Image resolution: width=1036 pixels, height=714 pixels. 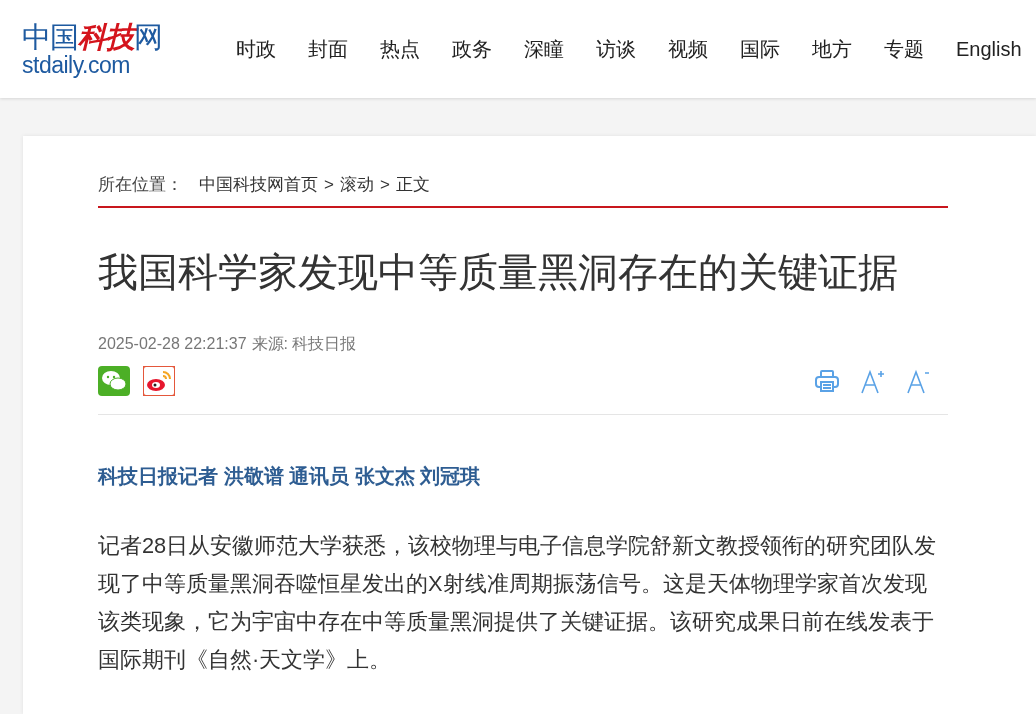 What do you see at coordinates (688, 49) in the screenshot?
I see `nav-link: 视频` at bounding box center [688, 49].